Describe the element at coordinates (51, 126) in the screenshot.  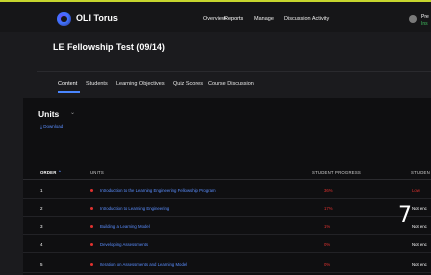
I see `download-link: ⤓ Download` at that location.